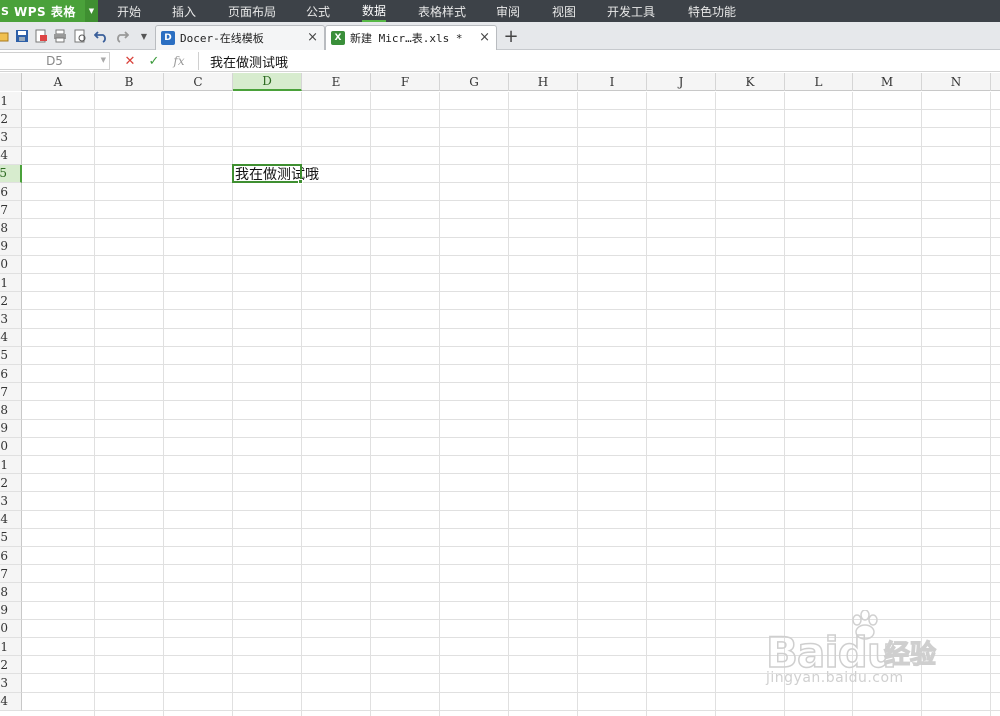  Describe the element at coordinates (11, 628) in the screenshot. I see `row-header-30: 30` at that location.